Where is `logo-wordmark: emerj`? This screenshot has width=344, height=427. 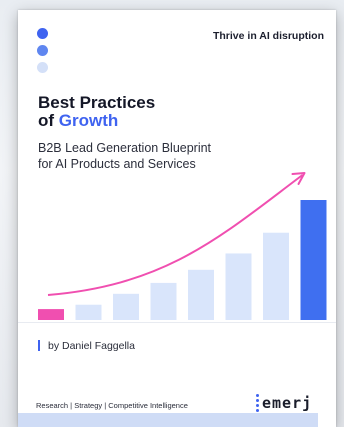
logo-wordmark: emerj is located at coordinates (287, 403).